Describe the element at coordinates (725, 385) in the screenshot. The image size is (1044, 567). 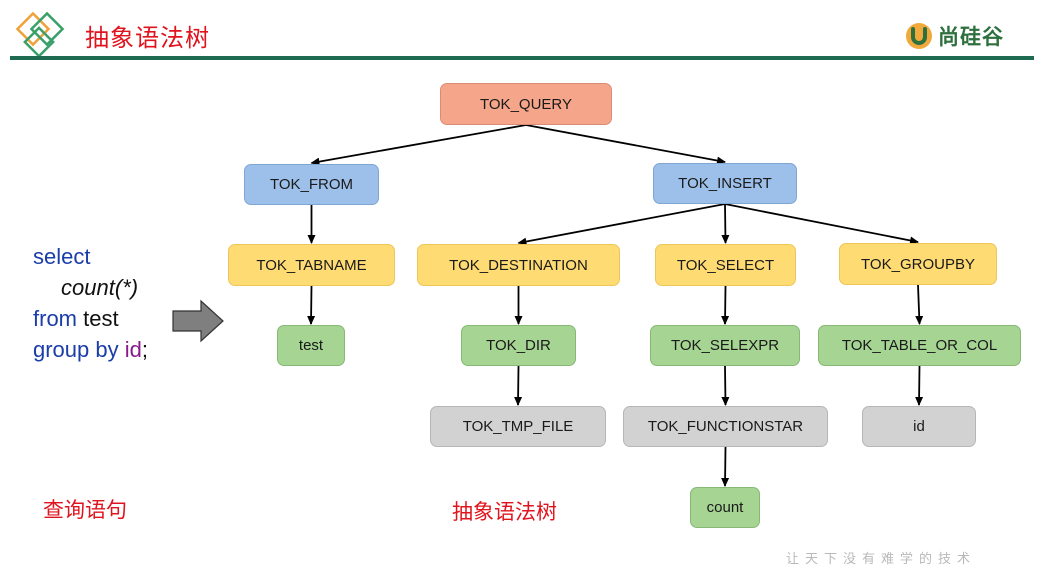
I see `edge-tok-selexpr-to-tok-functionstar` at that location.